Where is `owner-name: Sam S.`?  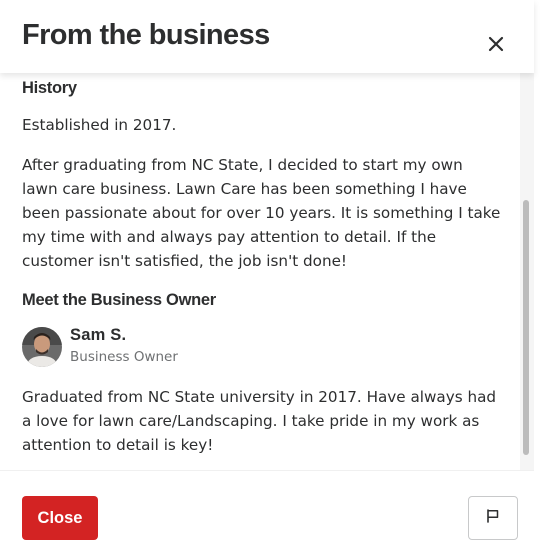
owner-name: Sam S. is located at coordinates (98, 335).